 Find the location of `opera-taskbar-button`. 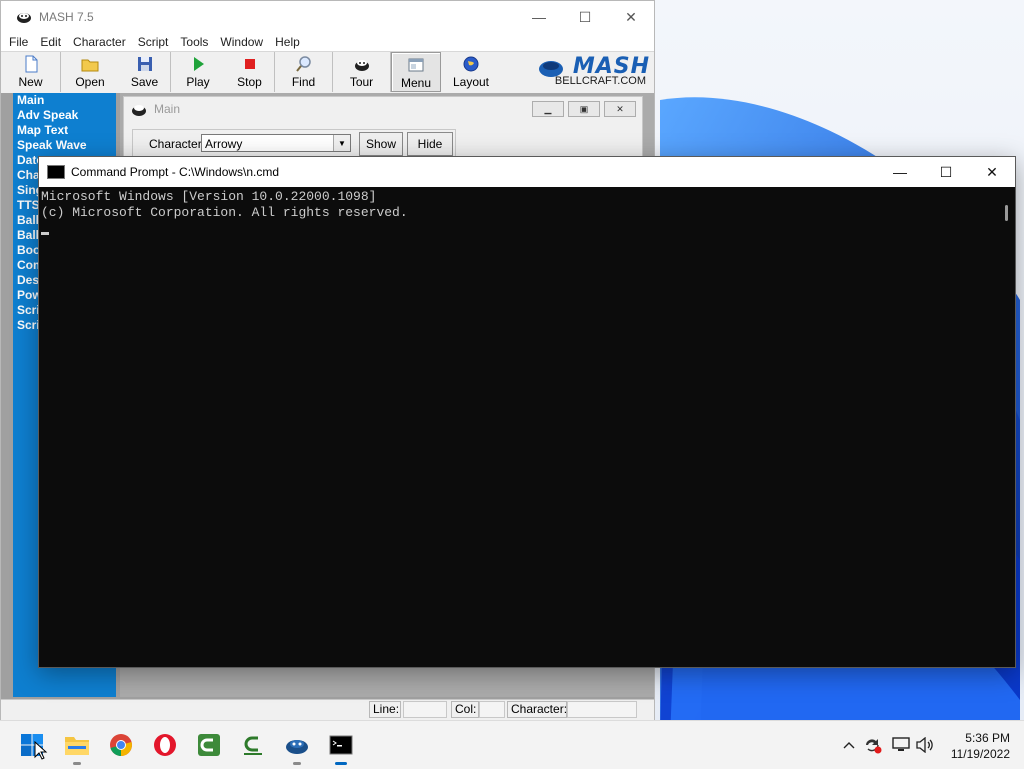

opera-taskbar-button is located at coordinates (165, 745).